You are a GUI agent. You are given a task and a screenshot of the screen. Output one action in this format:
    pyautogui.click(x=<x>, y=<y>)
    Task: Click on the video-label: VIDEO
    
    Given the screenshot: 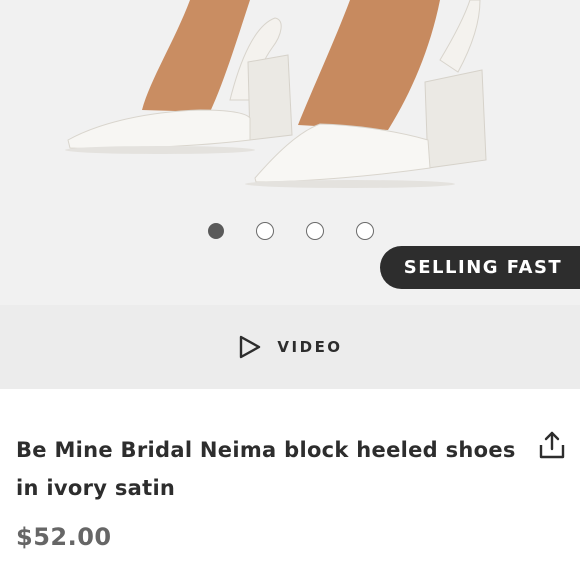 What is the action you would take?
    pyautogui.click(x=310, y=347)
    